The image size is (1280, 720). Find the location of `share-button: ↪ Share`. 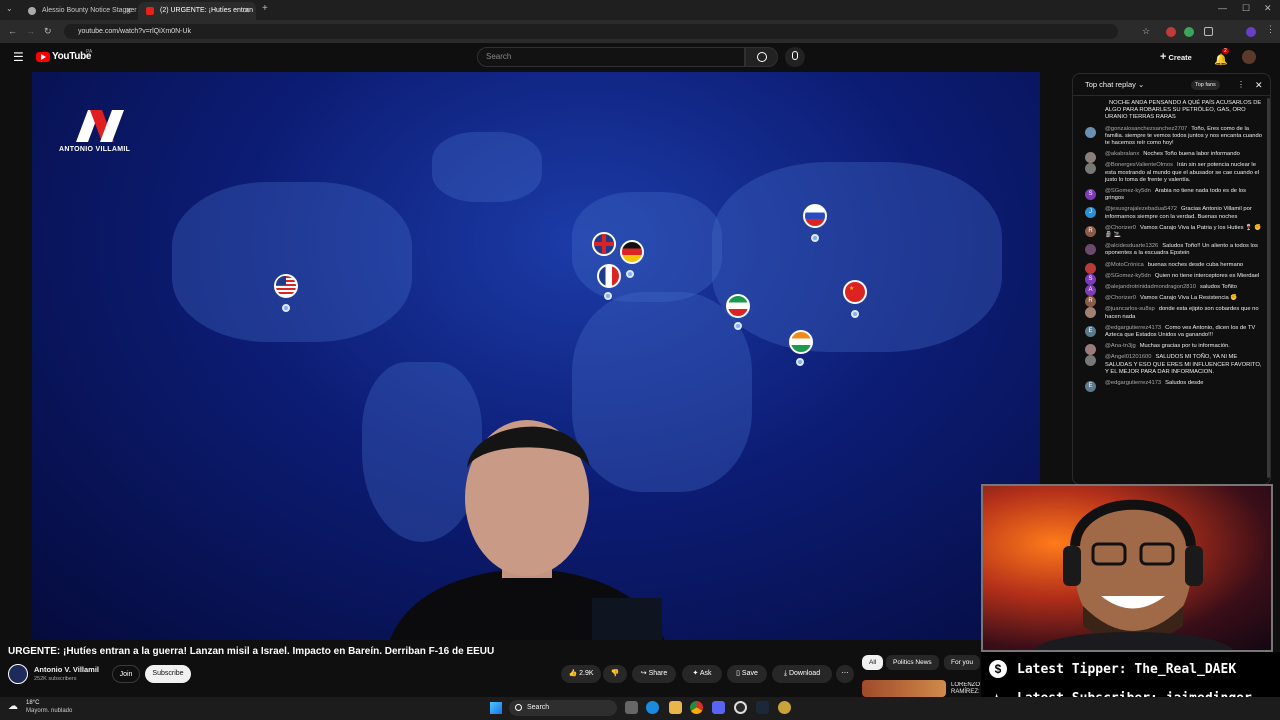

share-button: ↪ Share is located at coordinates (654, 674).